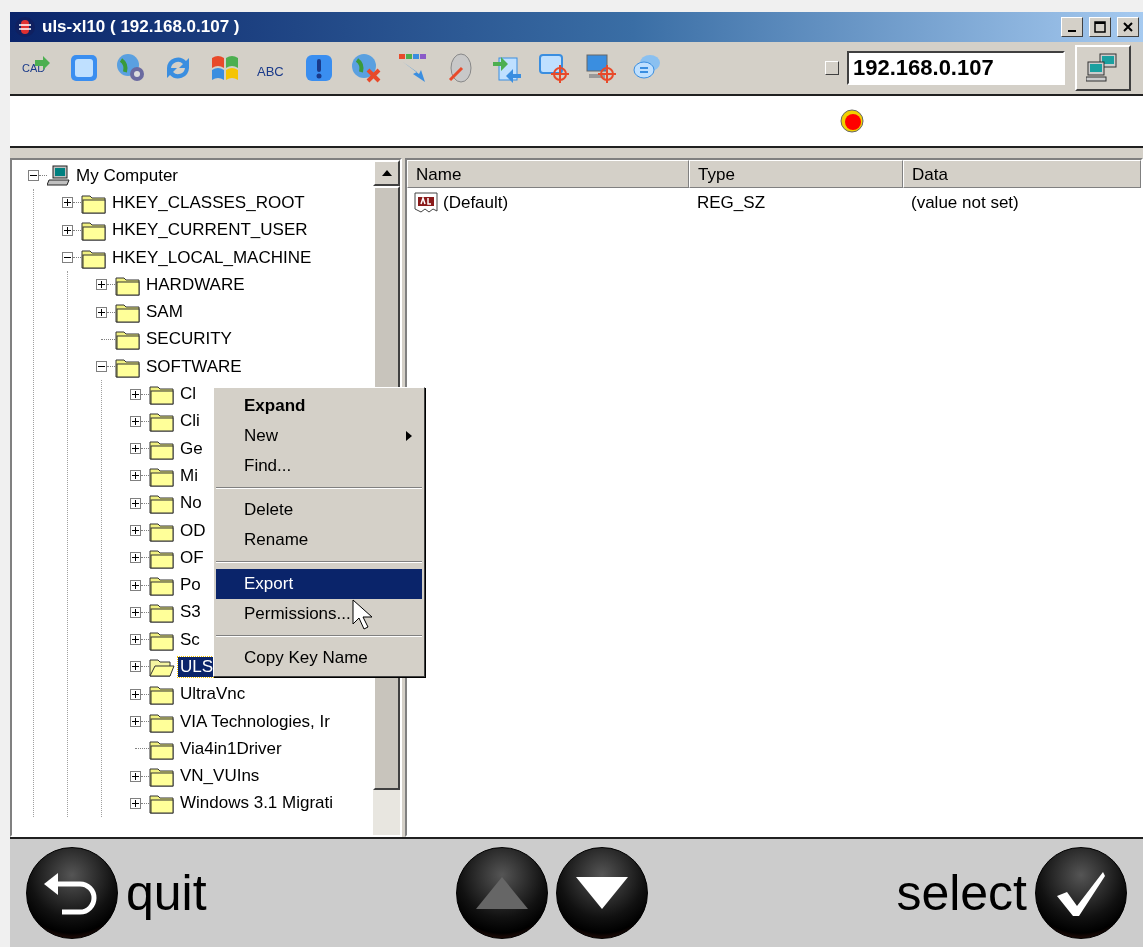 The image size is (1143, 947). Describe the element at coordinates (190, 585) in the screenshot. I see `tree-item: Po` at that location.